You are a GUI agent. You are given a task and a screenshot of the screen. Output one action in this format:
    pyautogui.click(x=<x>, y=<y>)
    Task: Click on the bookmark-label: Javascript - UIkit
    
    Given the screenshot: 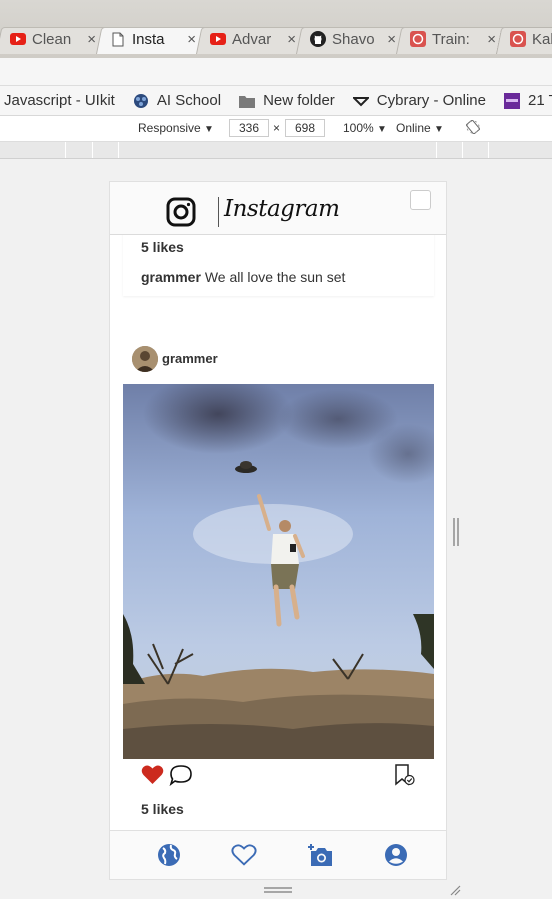 What is the action you would take?
    pyautogui.click(x=59, y=100)
    